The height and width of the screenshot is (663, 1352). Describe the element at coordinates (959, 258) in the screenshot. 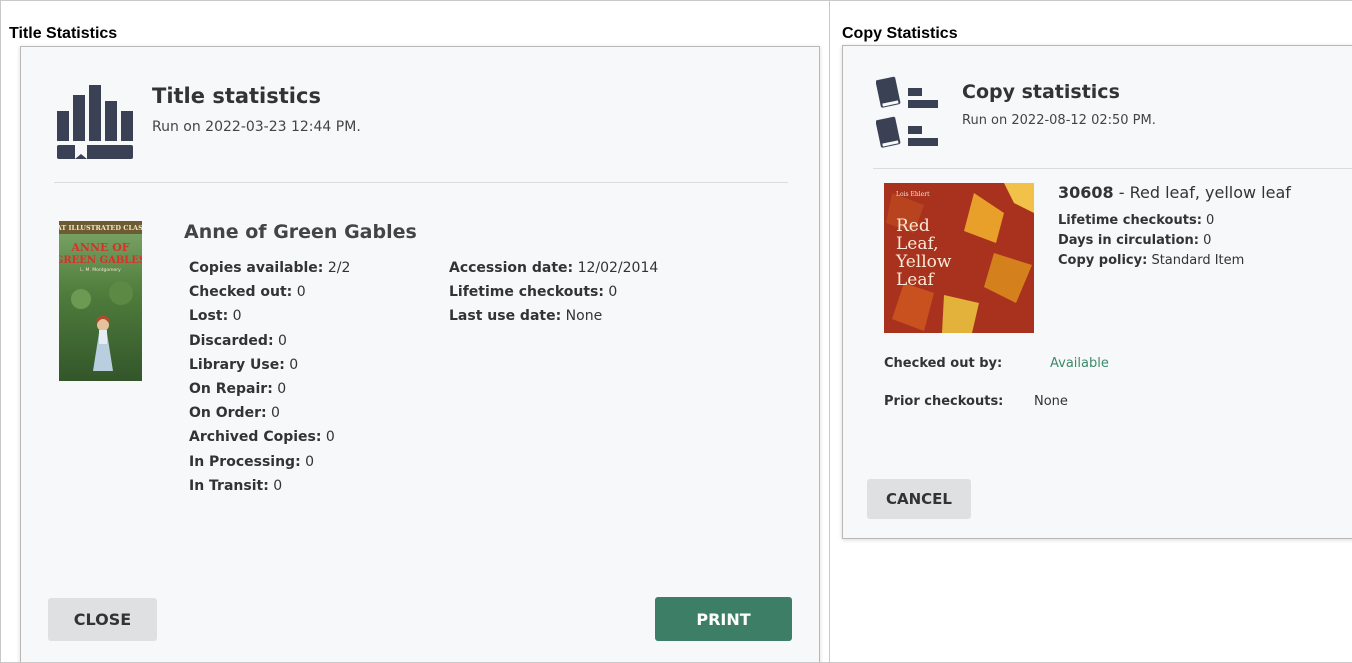

I see `copy-cover-image: Lois Ehlert Red Leaf, Yellow Leaf` at that location.